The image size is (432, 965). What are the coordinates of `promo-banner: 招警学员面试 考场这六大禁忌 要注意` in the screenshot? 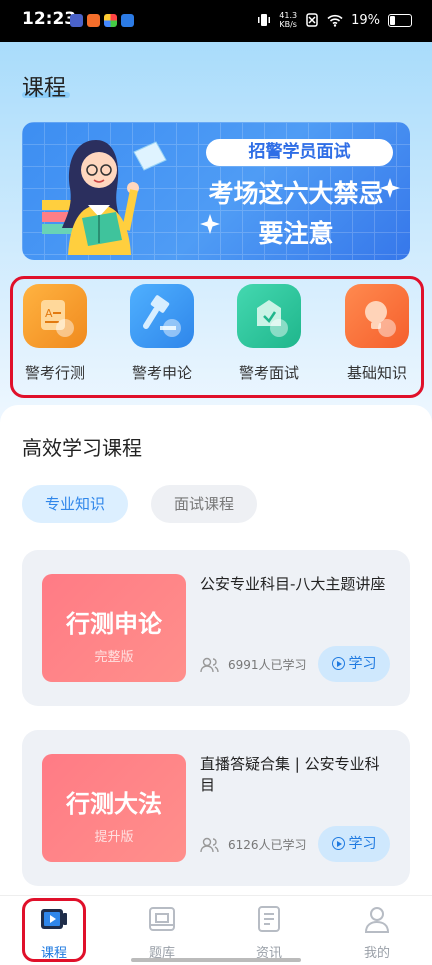 It's located at (216, 191).